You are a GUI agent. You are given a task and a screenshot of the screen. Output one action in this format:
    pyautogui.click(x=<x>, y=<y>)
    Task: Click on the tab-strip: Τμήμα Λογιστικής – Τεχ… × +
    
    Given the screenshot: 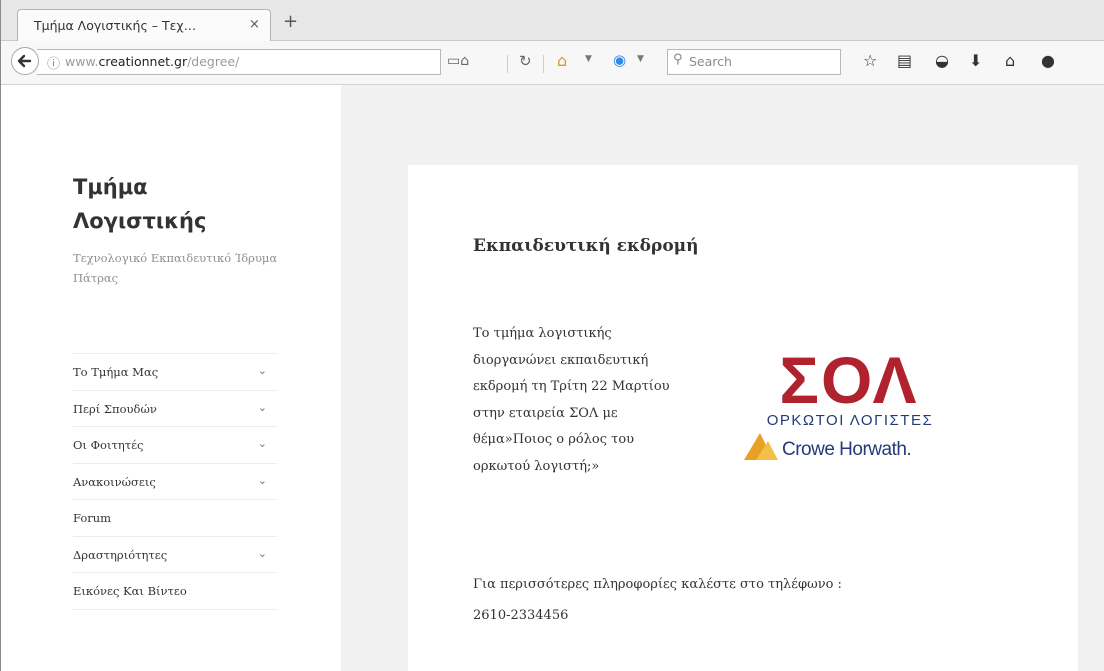 What is the action you would take?
    pyautogui.click(x=552, y=20)
    